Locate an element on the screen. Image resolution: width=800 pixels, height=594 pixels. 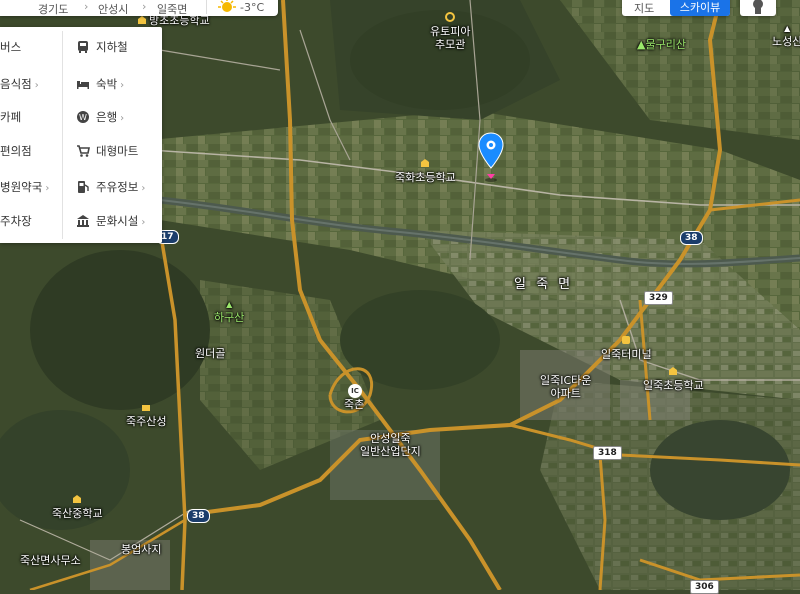
category-convenience: 편의점 is located at coordinates (16, 151).